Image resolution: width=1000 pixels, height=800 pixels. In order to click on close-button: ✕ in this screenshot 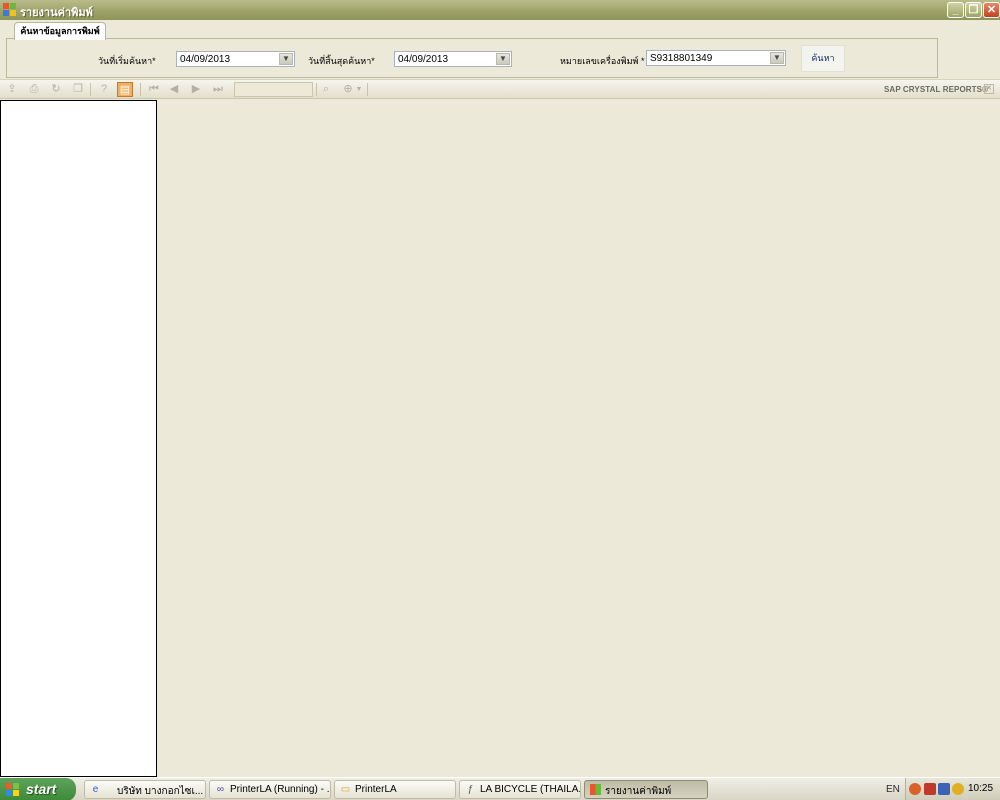, I will do `click(991, 10)`.